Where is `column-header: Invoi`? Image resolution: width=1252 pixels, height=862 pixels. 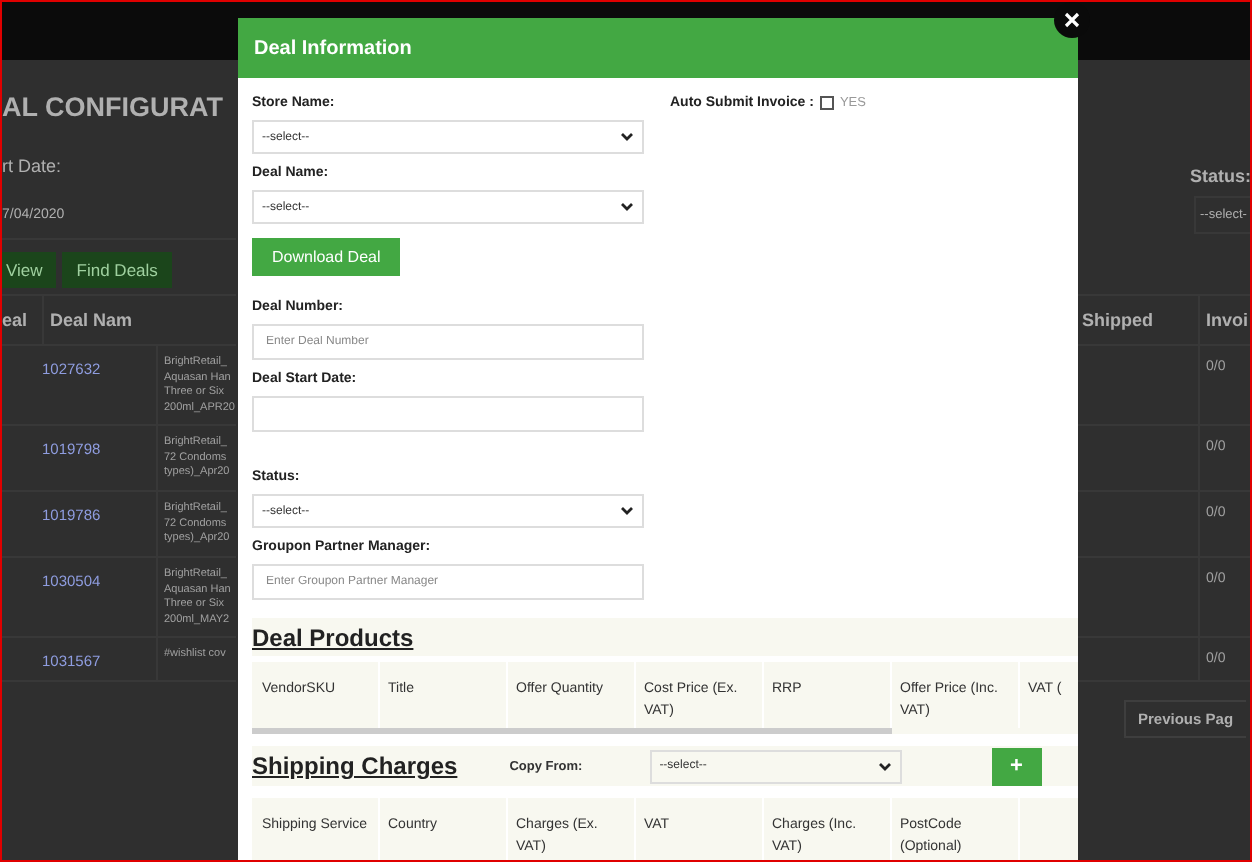
column-header: Invoi is located at coordinates (1224, 320).